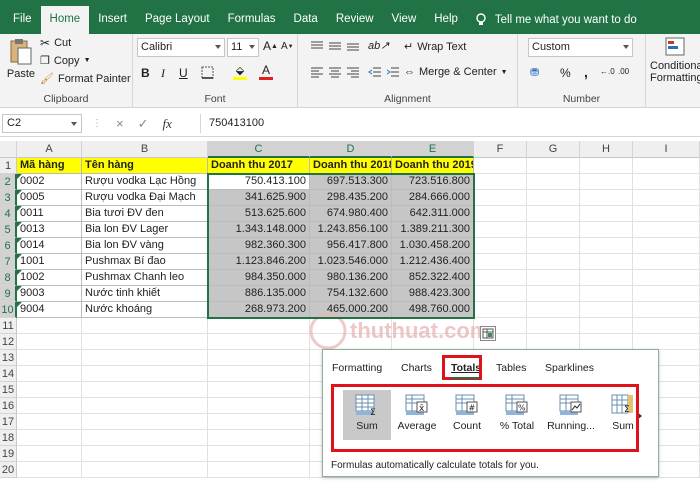 This screenshot has width=700, height=493. I want to click on header-cell: Tên hàng, so click(145, 166).